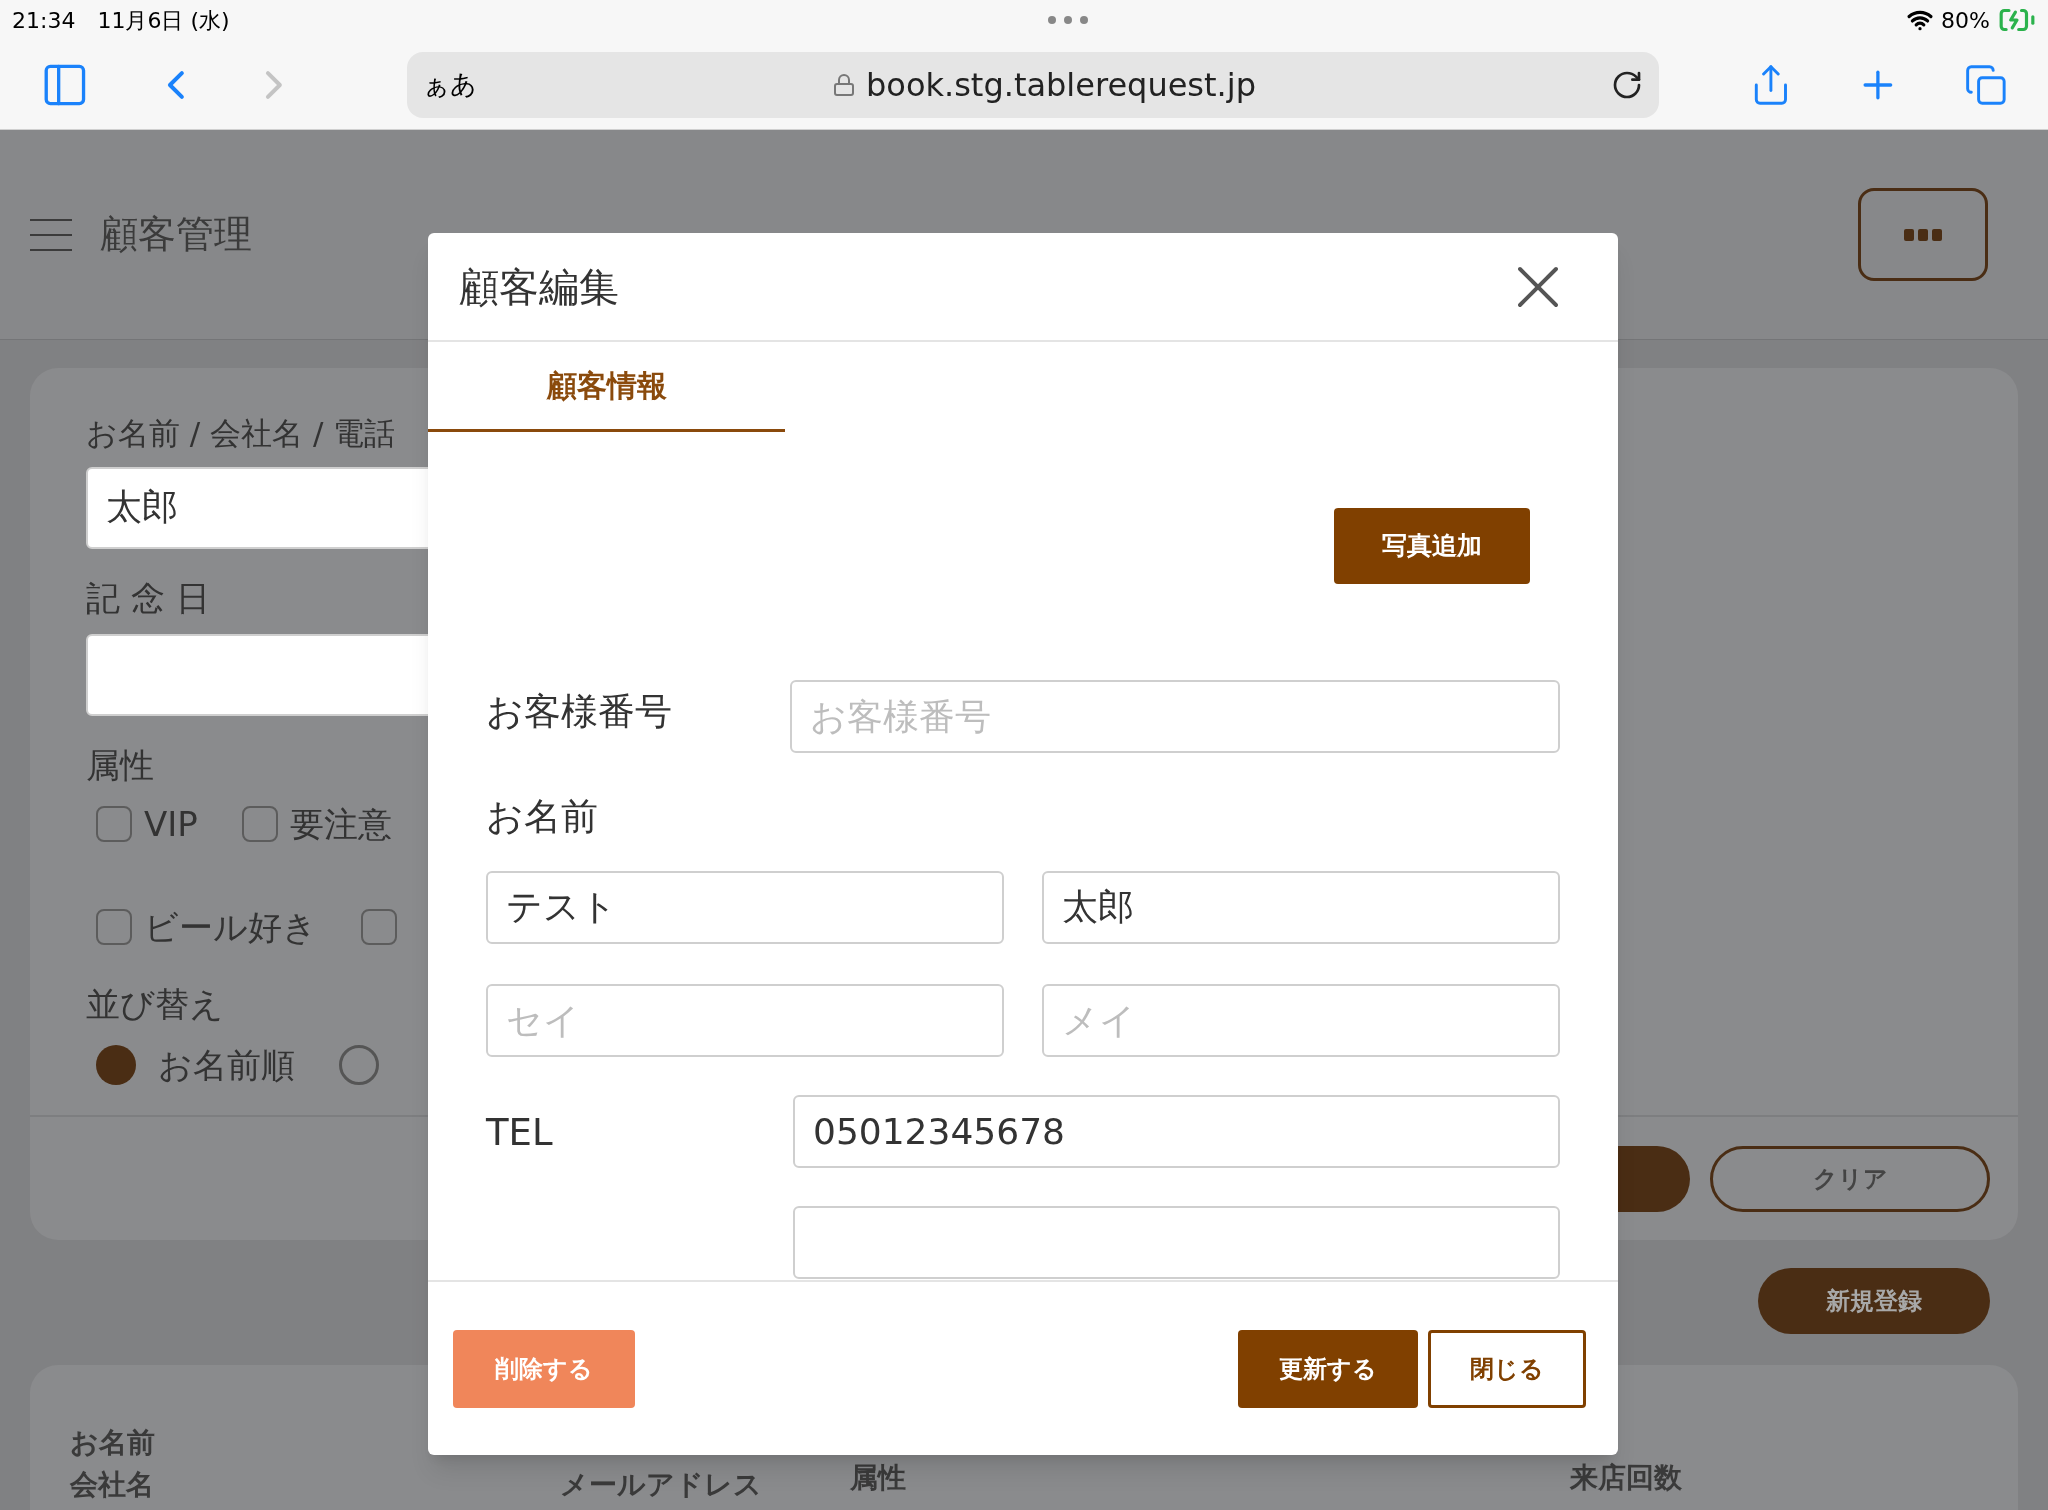 The image size is (2048, 1510). Describe the element at coordinates (1626, 1478) in the screenshot. I see `column-header: 来店回数` at that location.